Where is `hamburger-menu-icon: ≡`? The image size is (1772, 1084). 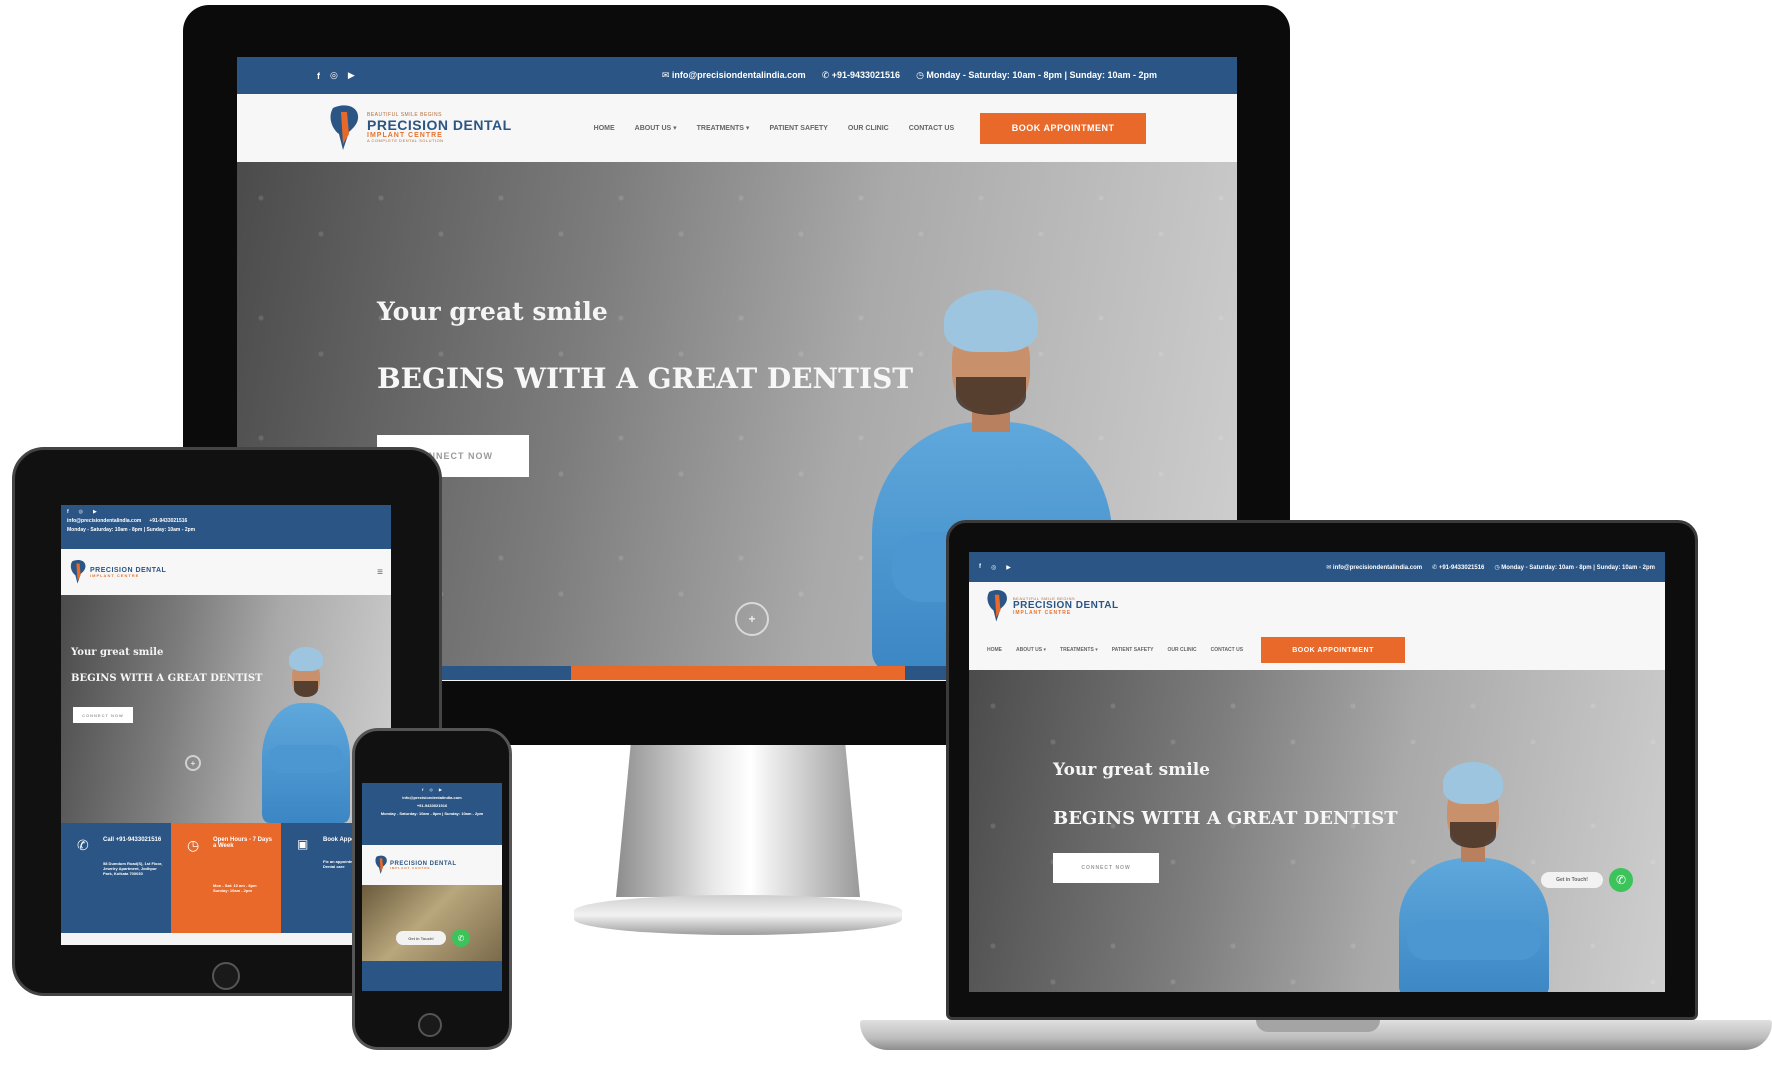
hamburger-menu-icon: ≡ is located at coordinates (380, 572).